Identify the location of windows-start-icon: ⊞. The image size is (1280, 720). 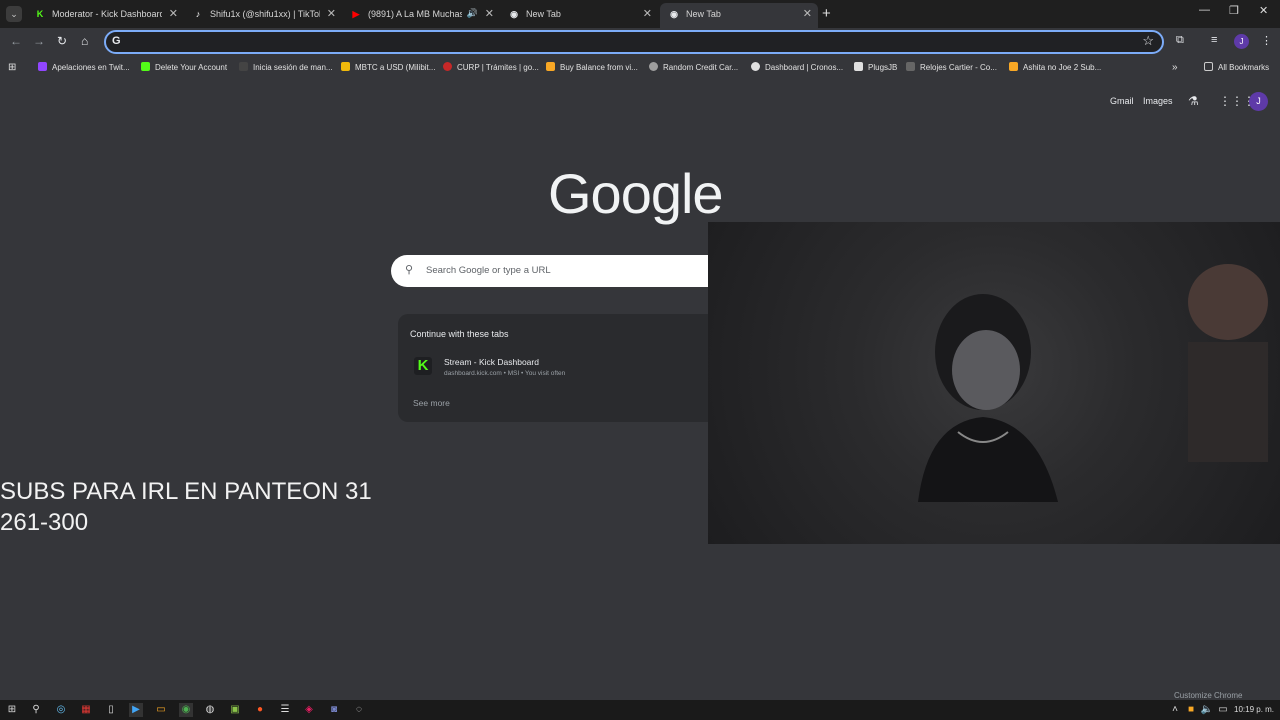
(12, 710).